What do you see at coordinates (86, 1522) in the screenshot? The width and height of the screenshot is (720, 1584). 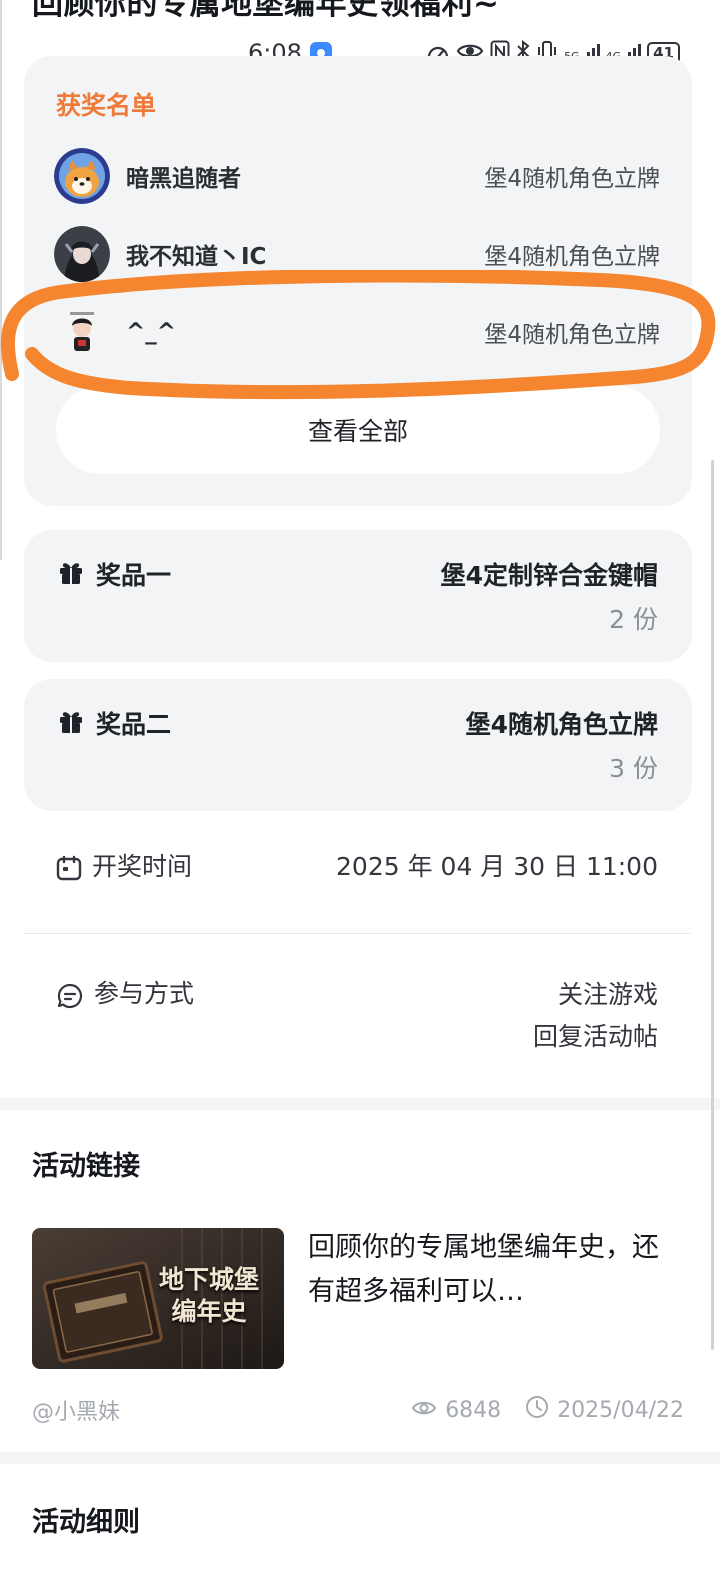 I see `activity-rules-title: 活动细则` at bounding box center [86, 1522].